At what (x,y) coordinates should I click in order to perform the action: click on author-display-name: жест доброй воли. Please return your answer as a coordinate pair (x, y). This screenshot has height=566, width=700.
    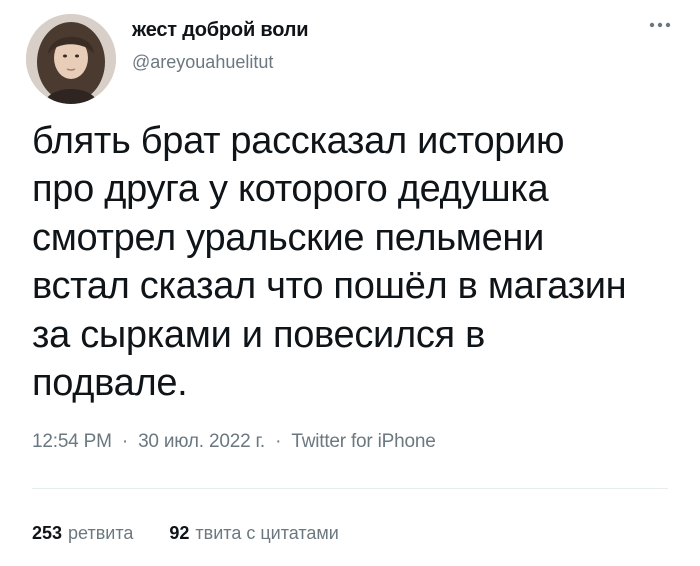
    Looking at the image, I should click on (220, 30).